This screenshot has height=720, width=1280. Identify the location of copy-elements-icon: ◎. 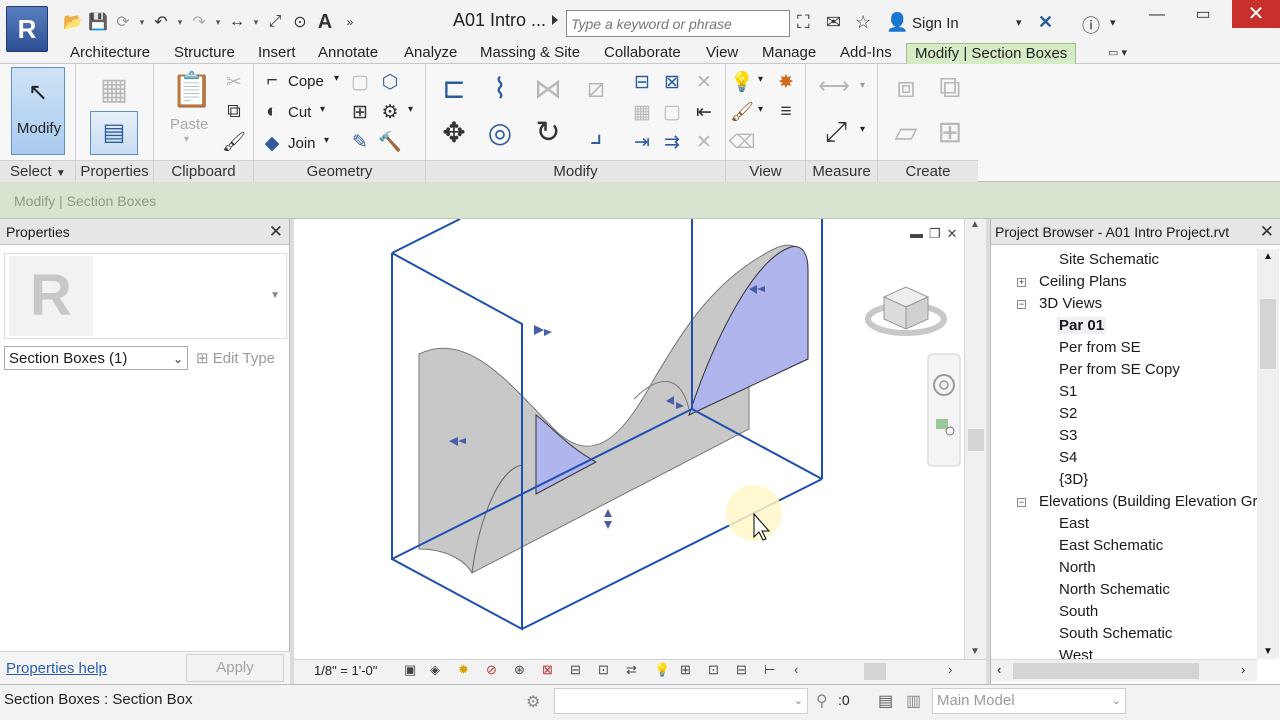
(500, 132).